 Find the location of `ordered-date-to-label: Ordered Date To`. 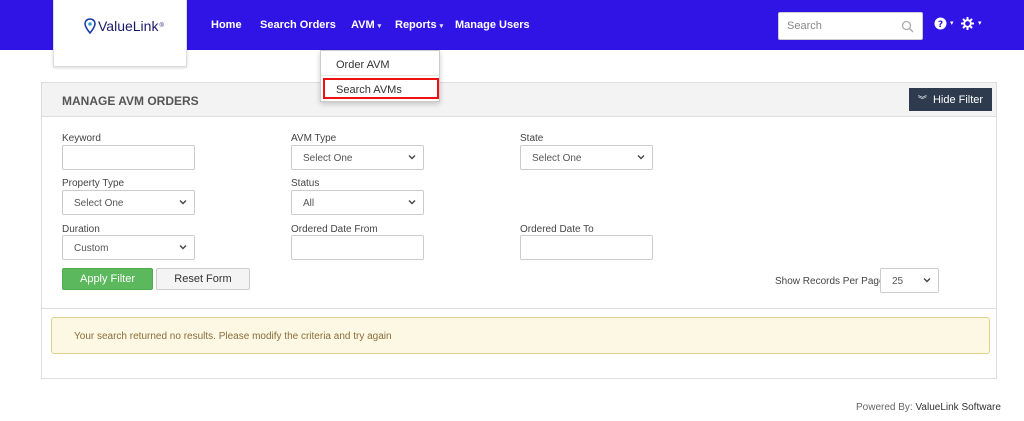

ordered-date-to-label: Ordered Date To is located at coordinates (557, 229).